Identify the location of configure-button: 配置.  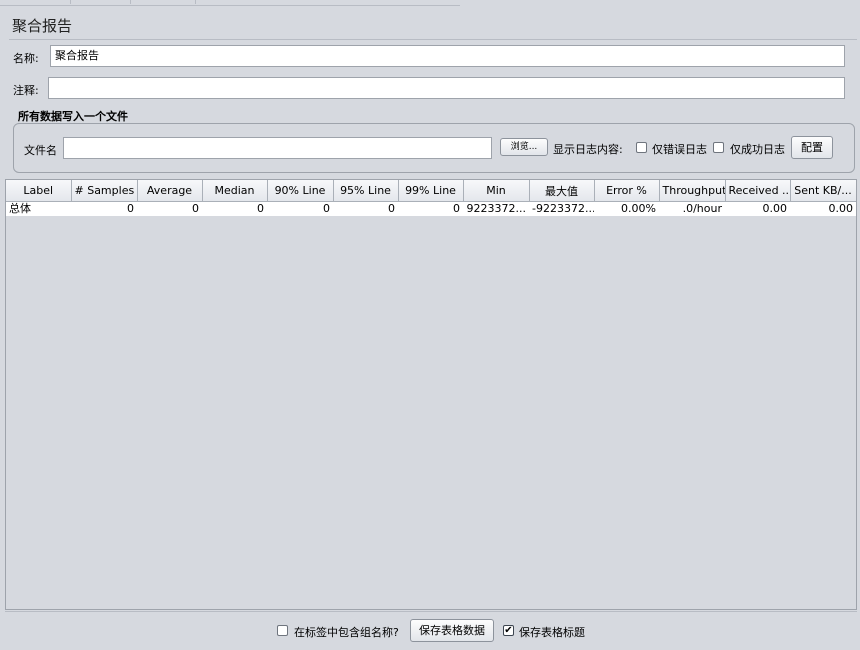
(812, 147).